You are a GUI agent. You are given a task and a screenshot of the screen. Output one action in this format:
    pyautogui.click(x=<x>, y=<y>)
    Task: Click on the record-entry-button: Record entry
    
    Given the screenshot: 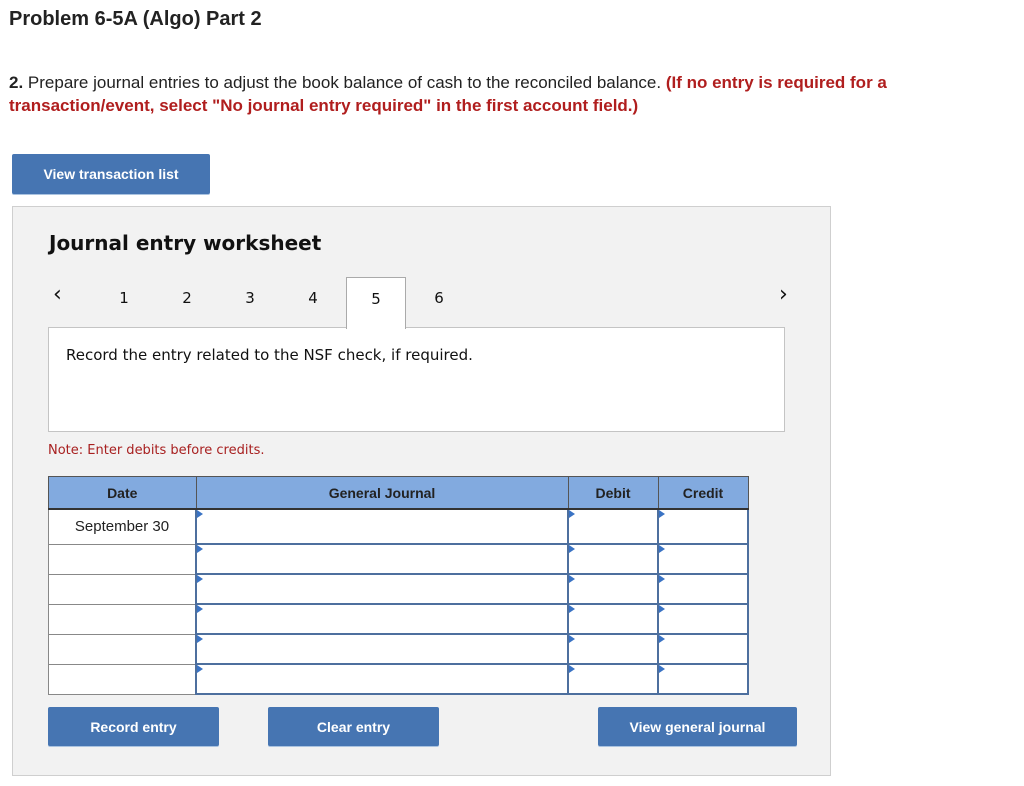 What is the action you would take?
    pyautogui.click(x=133, y=726)
    